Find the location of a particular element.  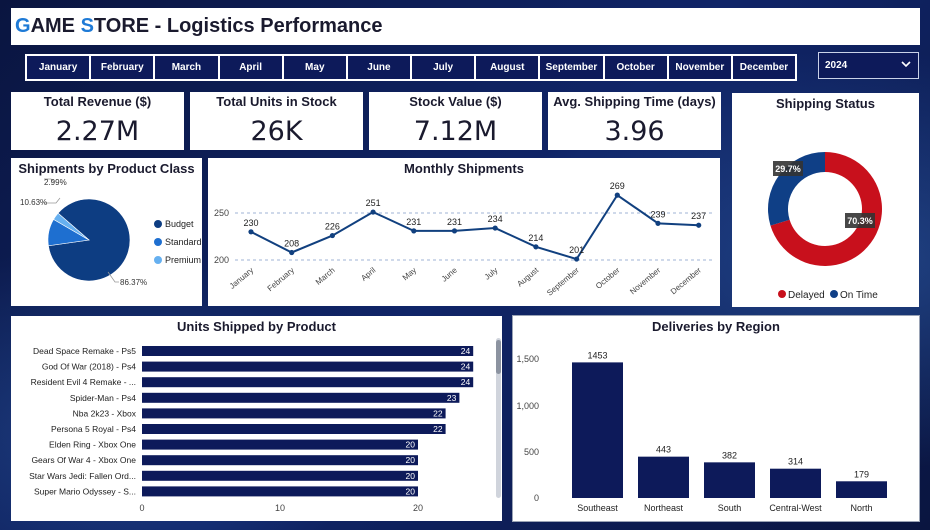

month-button-september: September is located at coordinates (571, 67).